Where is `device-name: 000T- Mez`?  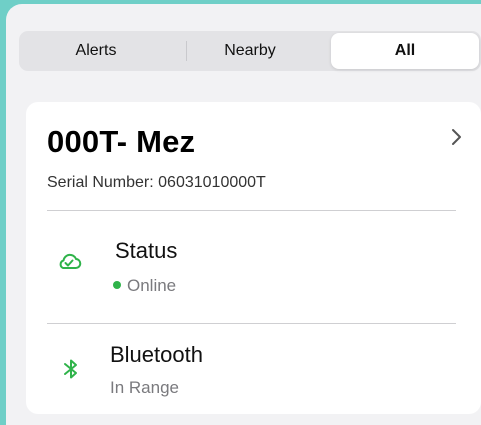
device-name: 000T- Mez is located at coordinates (121, 141).